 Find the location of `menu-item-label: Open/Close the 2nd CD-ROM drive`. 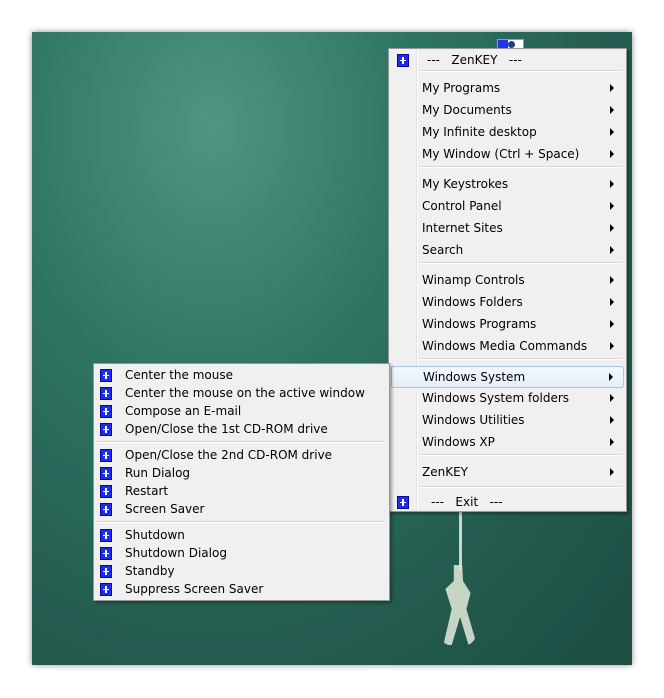

menu-item-label: Open/Close the 2nd CD-ROM drive is located at coordinates (229, 455).